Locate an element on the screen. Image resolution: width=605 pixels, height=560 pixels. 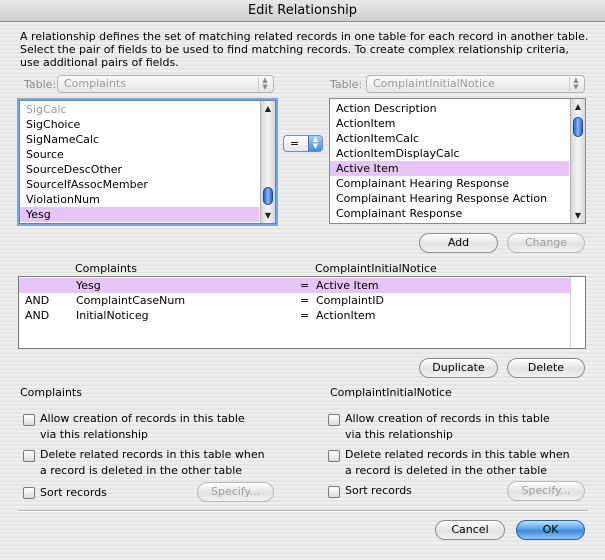
cancel-button: Cancel is located at coordinates (470, 530).